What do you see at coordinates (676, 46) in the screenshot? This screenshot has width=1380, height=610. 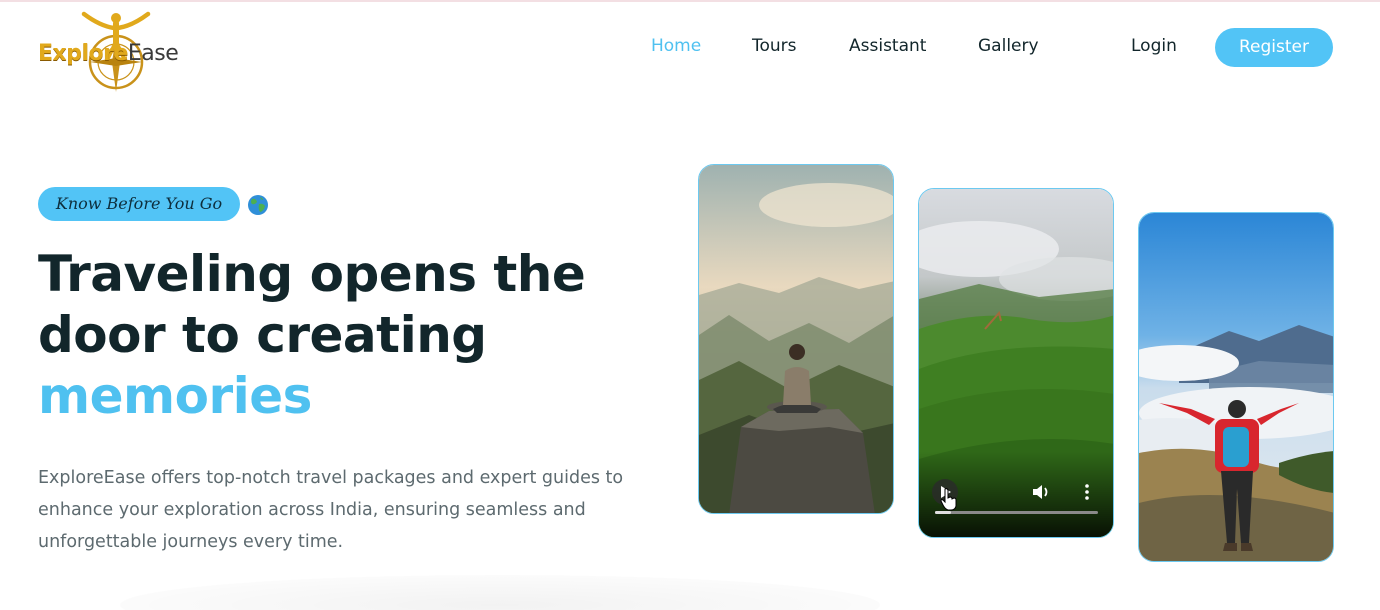 I see `nav-home: Home` at bounding box center [676, 46].